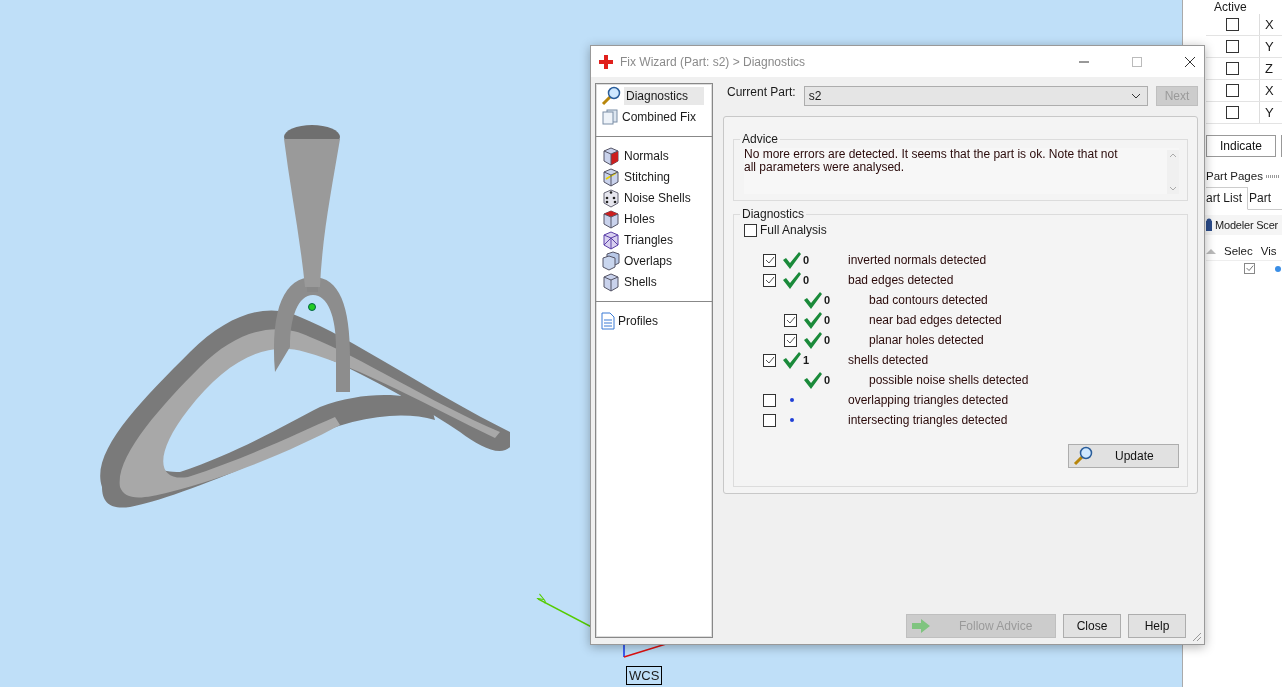  What do you see at coordinates (654, 321) in the screenshot?
I see `nav-item: Profiles` at bounding box center [654, 321].